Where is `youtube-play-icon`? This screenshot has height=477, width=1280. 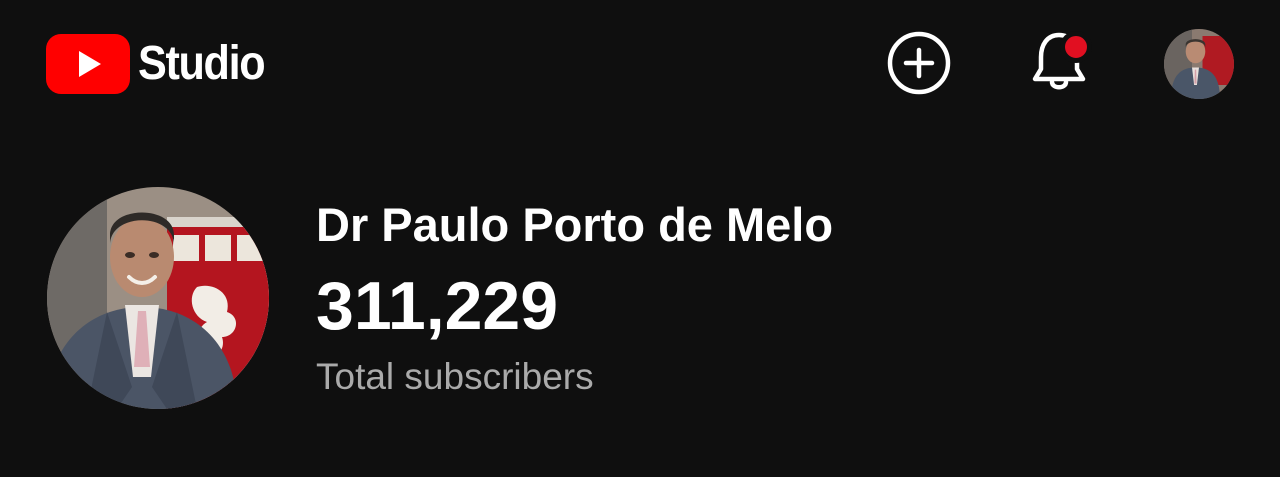
youtube-play-icon is located at coordinates (88, 64).